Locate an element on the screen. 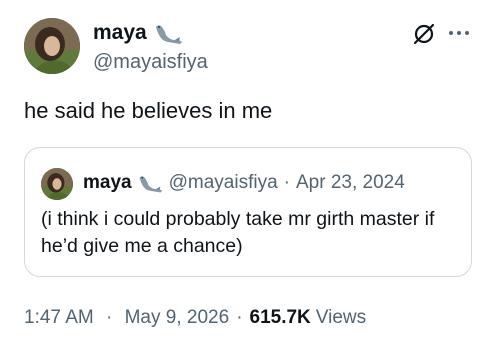  author-avatar is located at coordinates (52, 46).